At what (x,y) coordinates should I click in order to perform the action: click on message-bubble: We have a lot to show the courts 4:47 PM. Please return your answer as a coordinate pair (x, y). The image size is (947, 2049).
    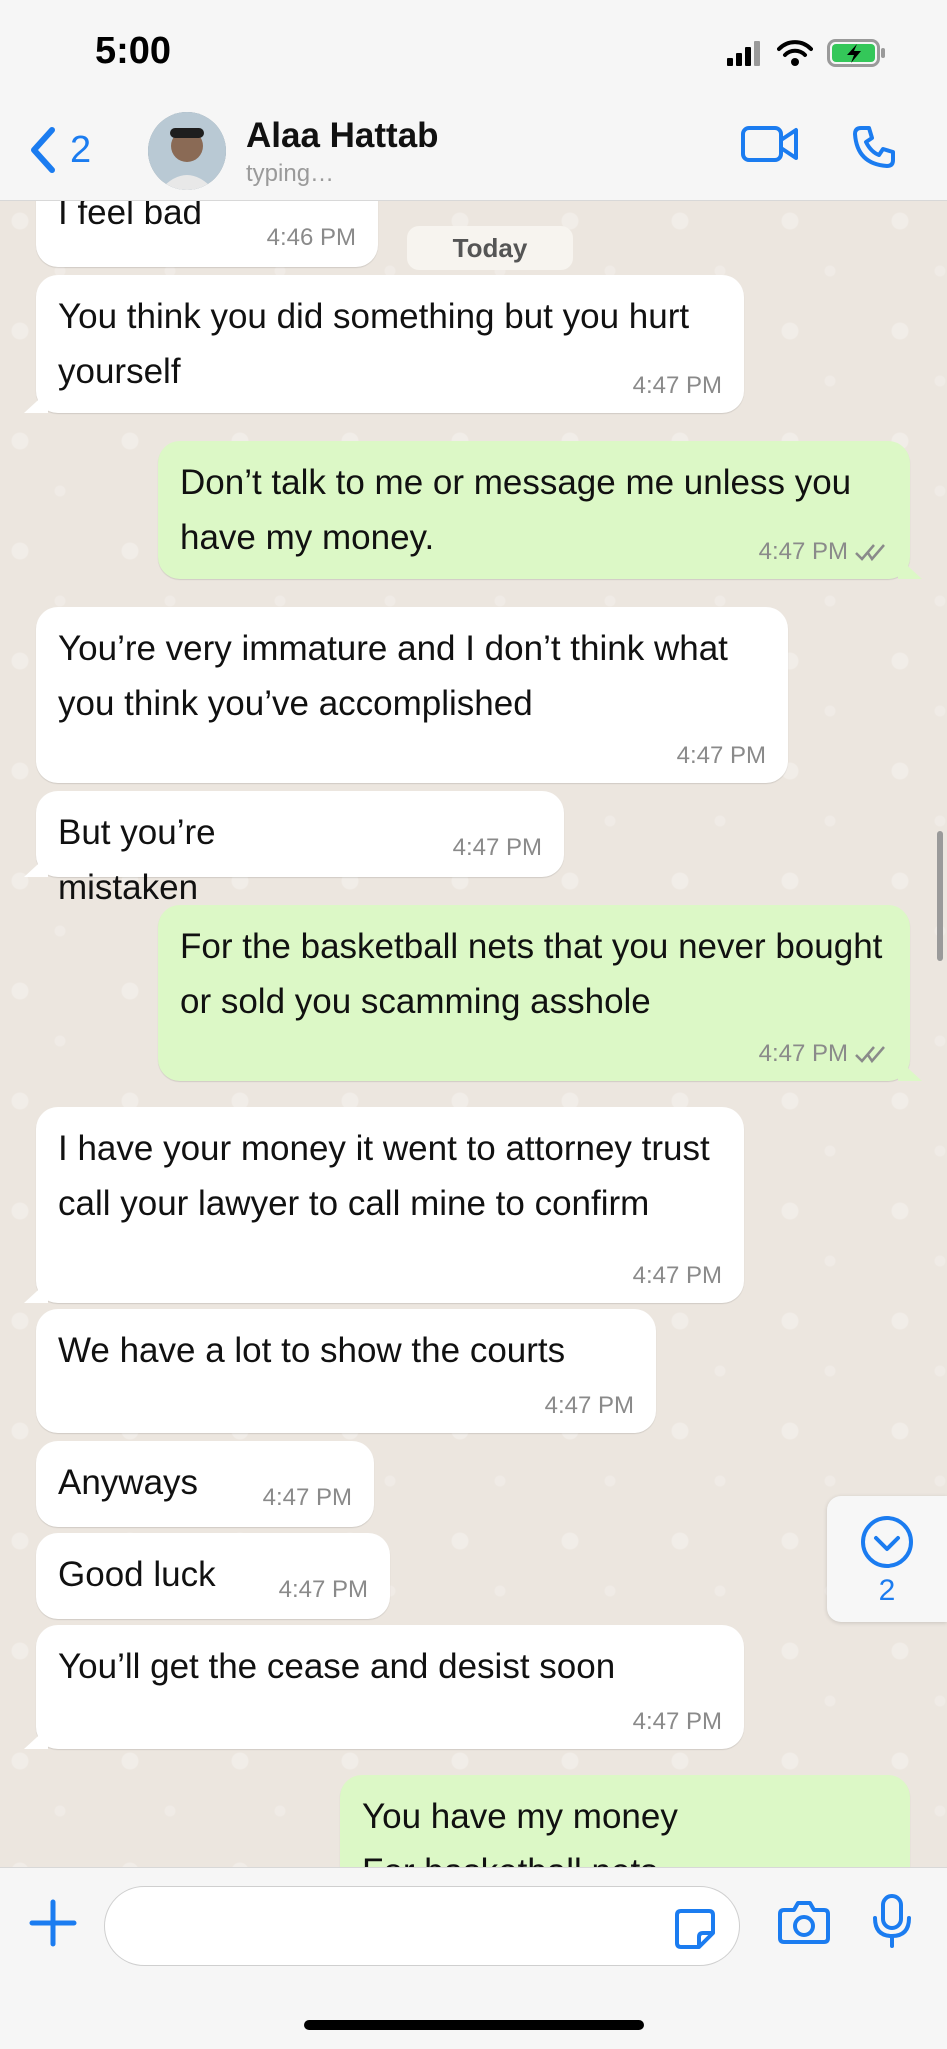
    Looking at the image, I should click on (346, 1371).